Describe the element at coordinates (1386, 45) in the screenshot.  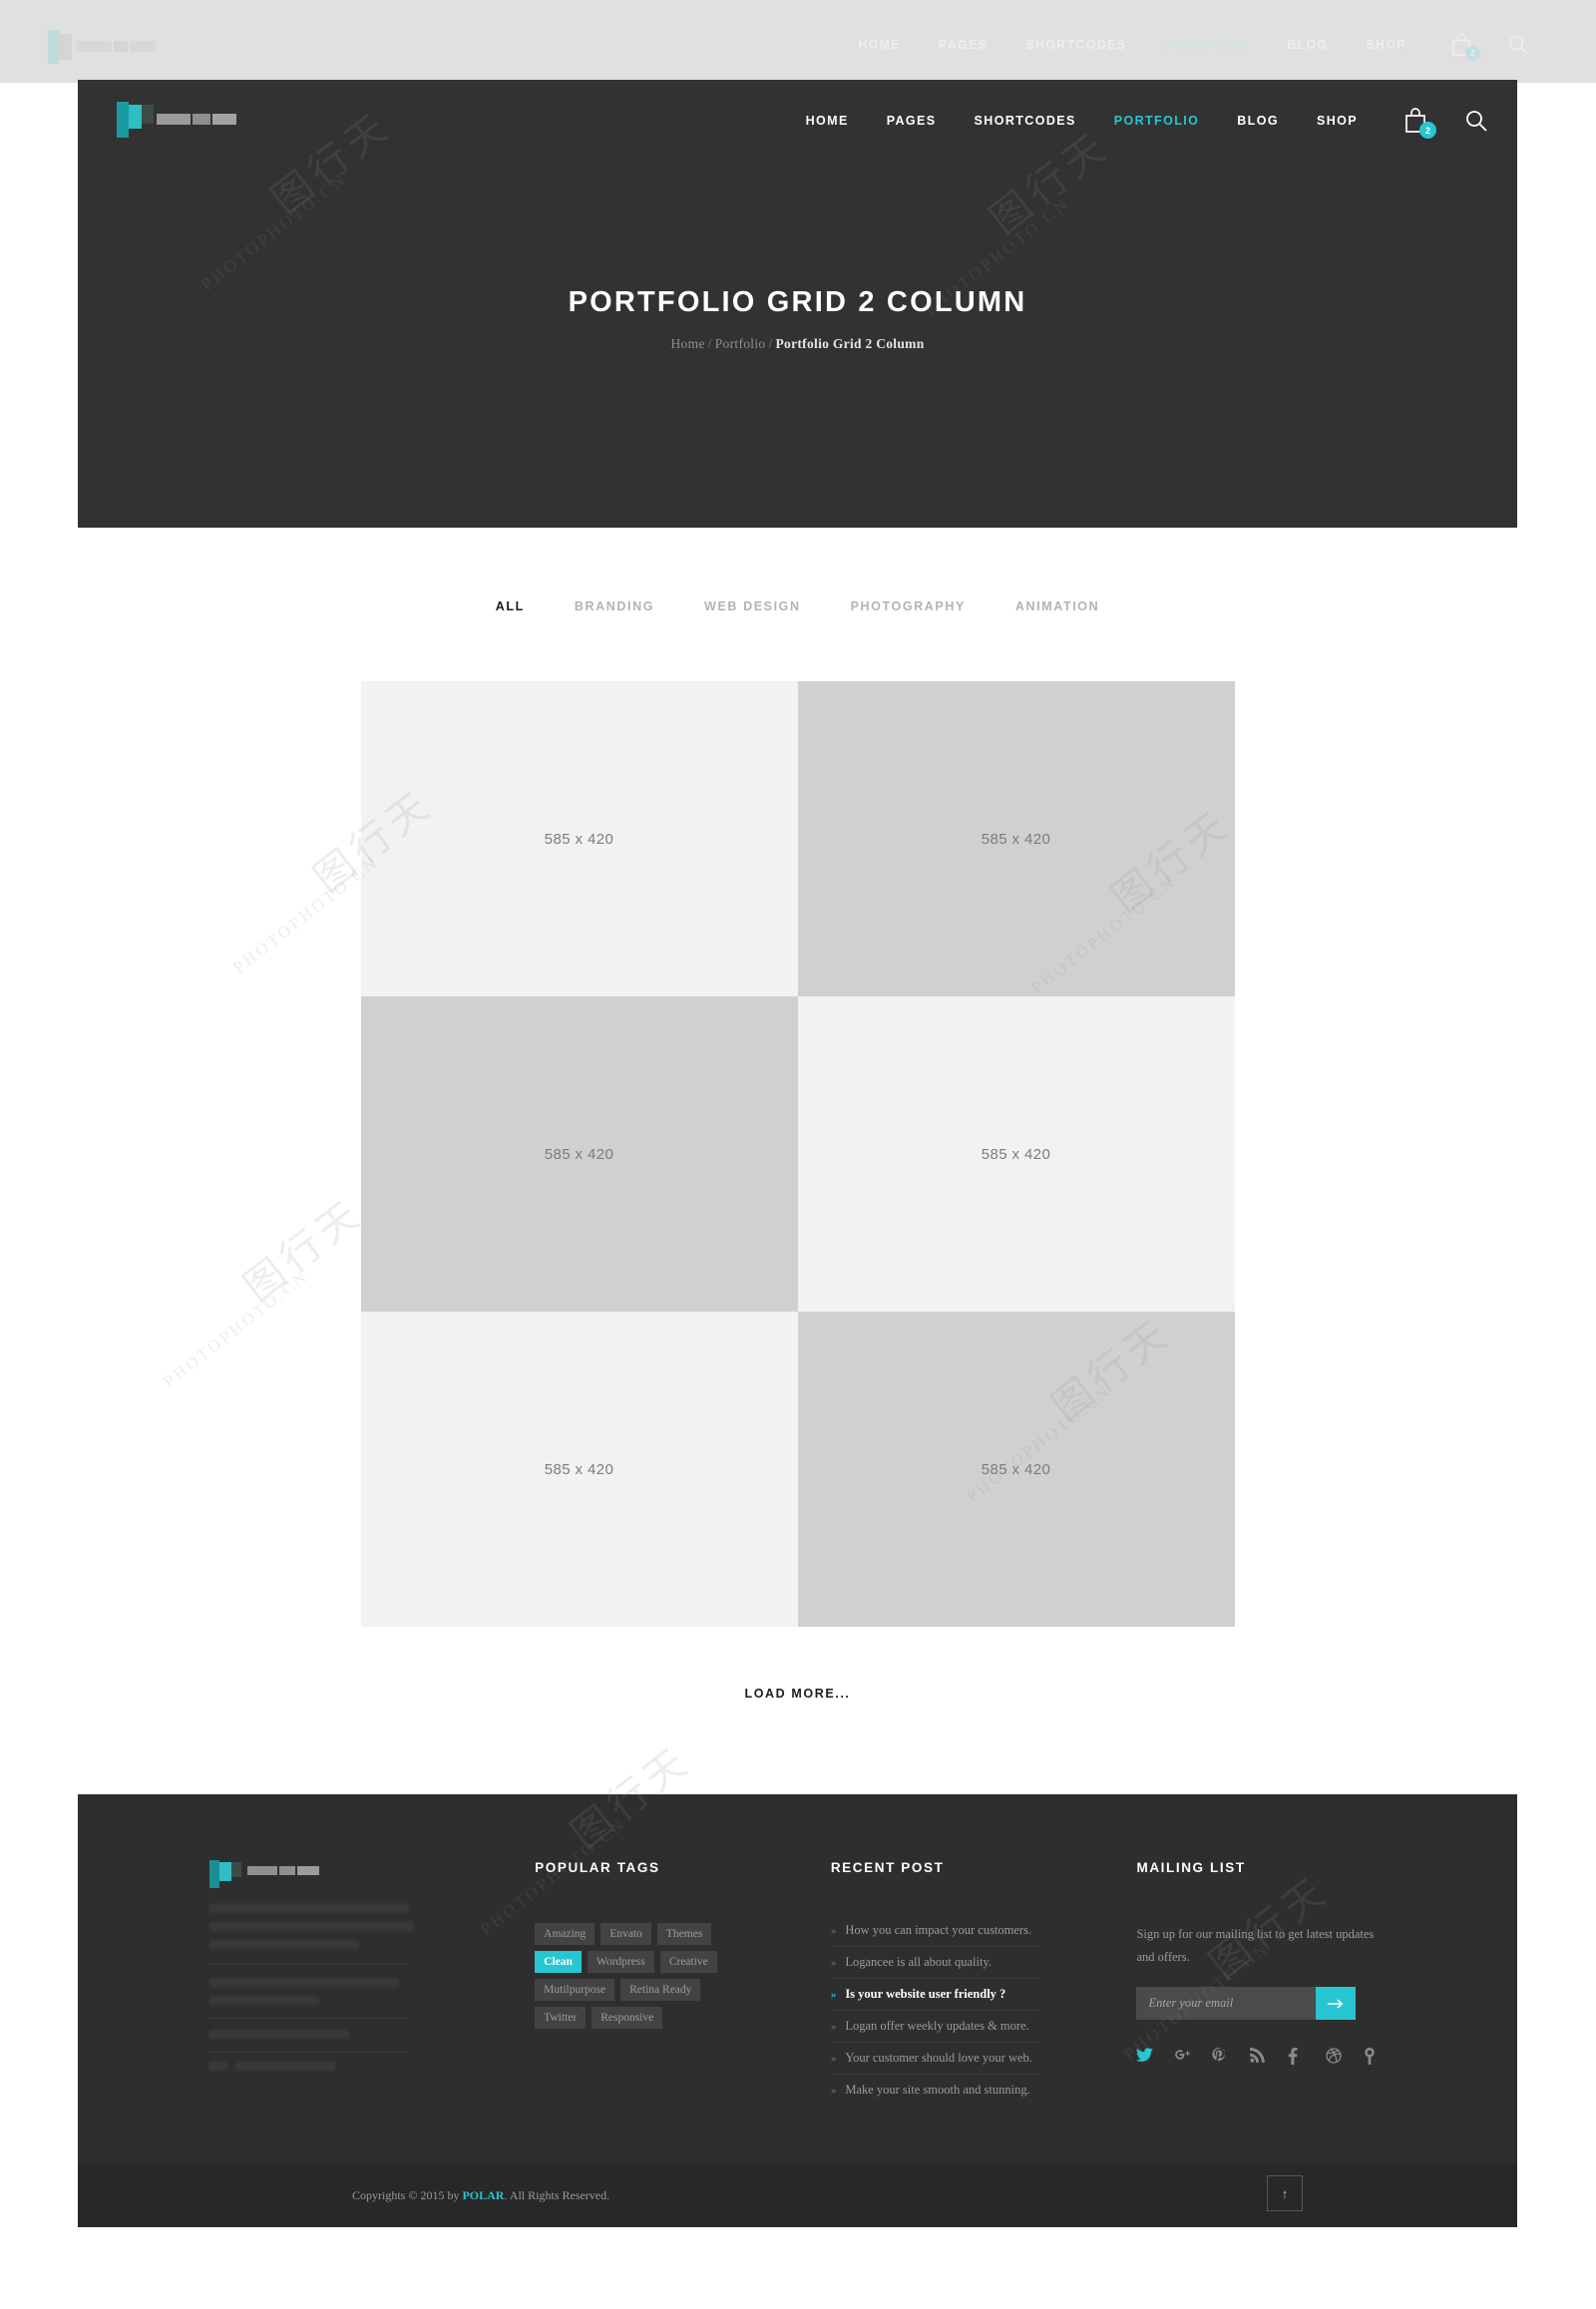
I see `ghost-nav-shop: SHOP` at that location.